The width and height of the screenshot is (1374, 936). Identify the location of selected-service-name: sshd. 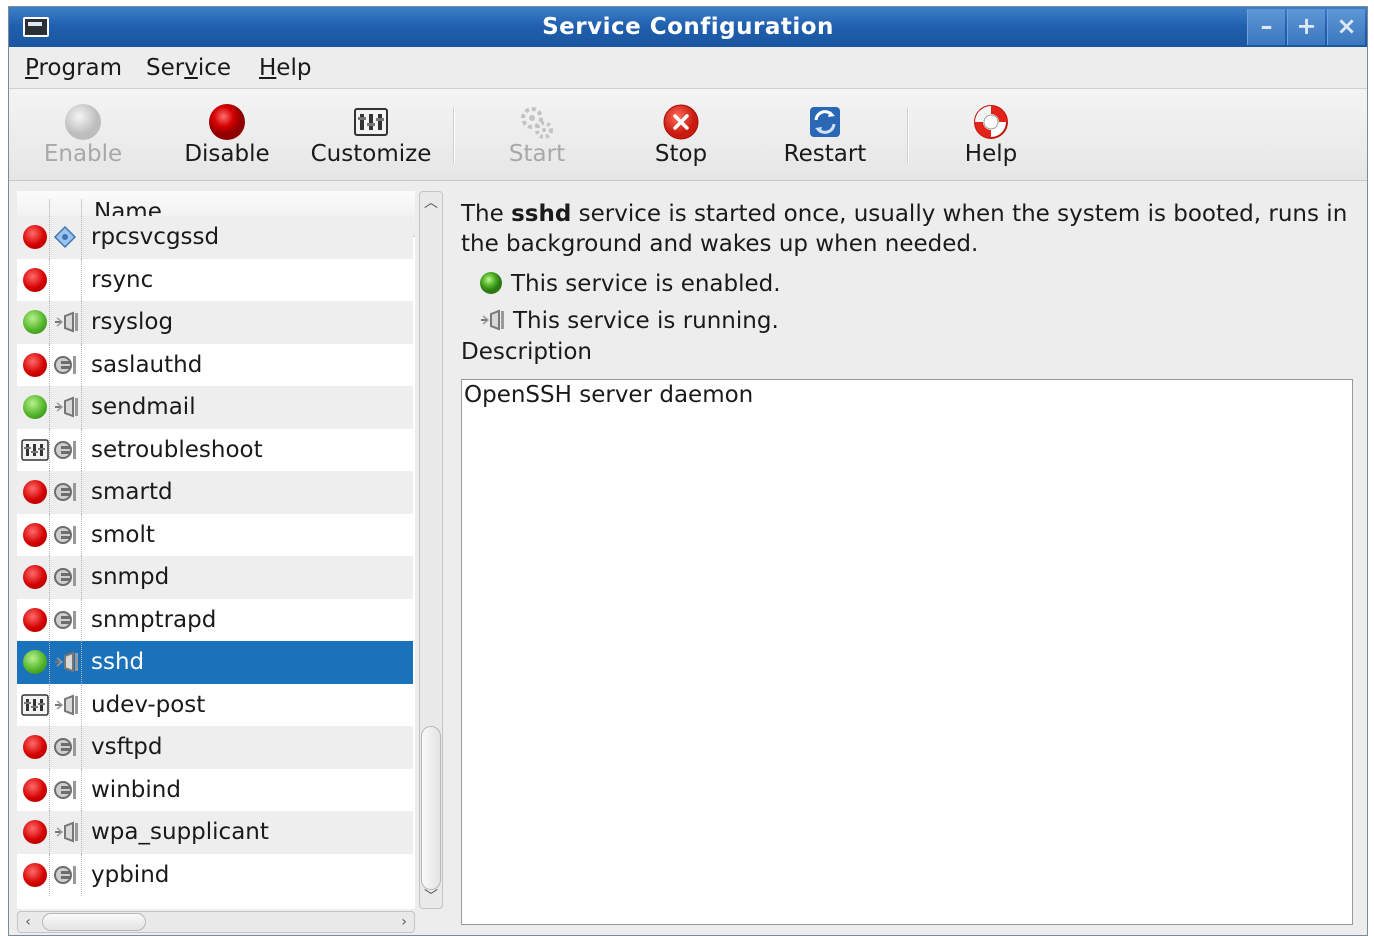
(541, 214).